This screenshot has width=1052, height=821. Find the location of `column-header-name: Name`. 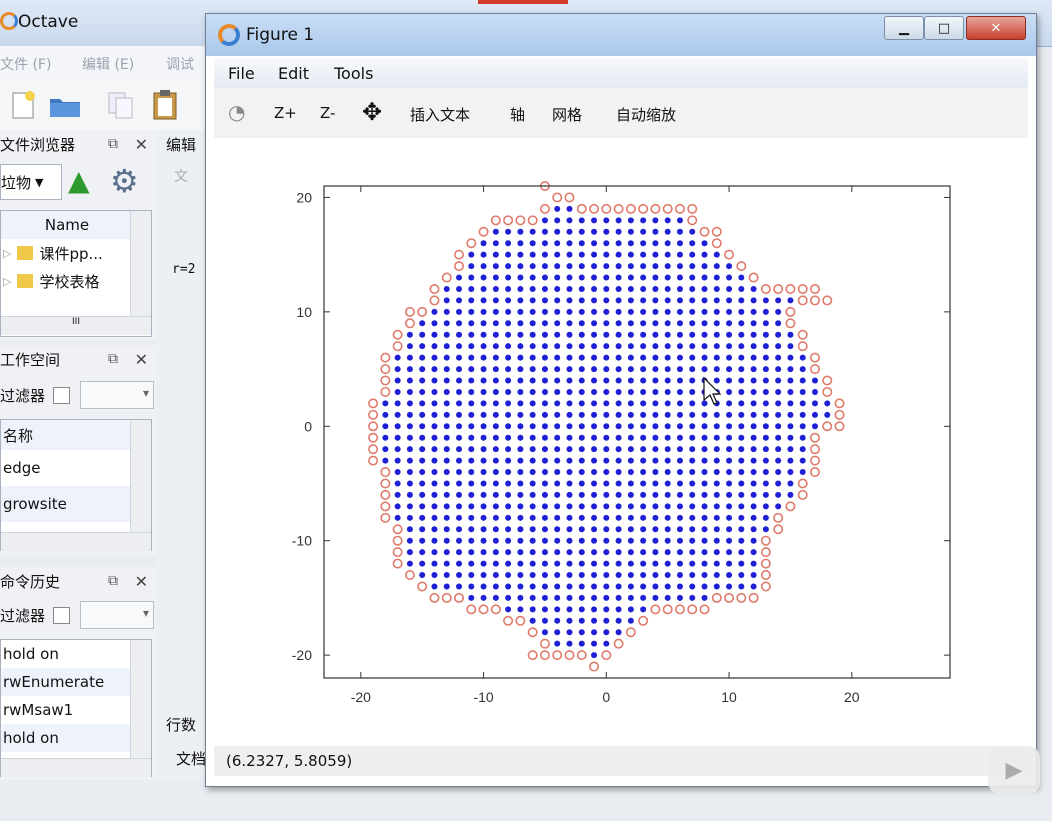

column-header-name: Name is located at coordinates (76, 225).